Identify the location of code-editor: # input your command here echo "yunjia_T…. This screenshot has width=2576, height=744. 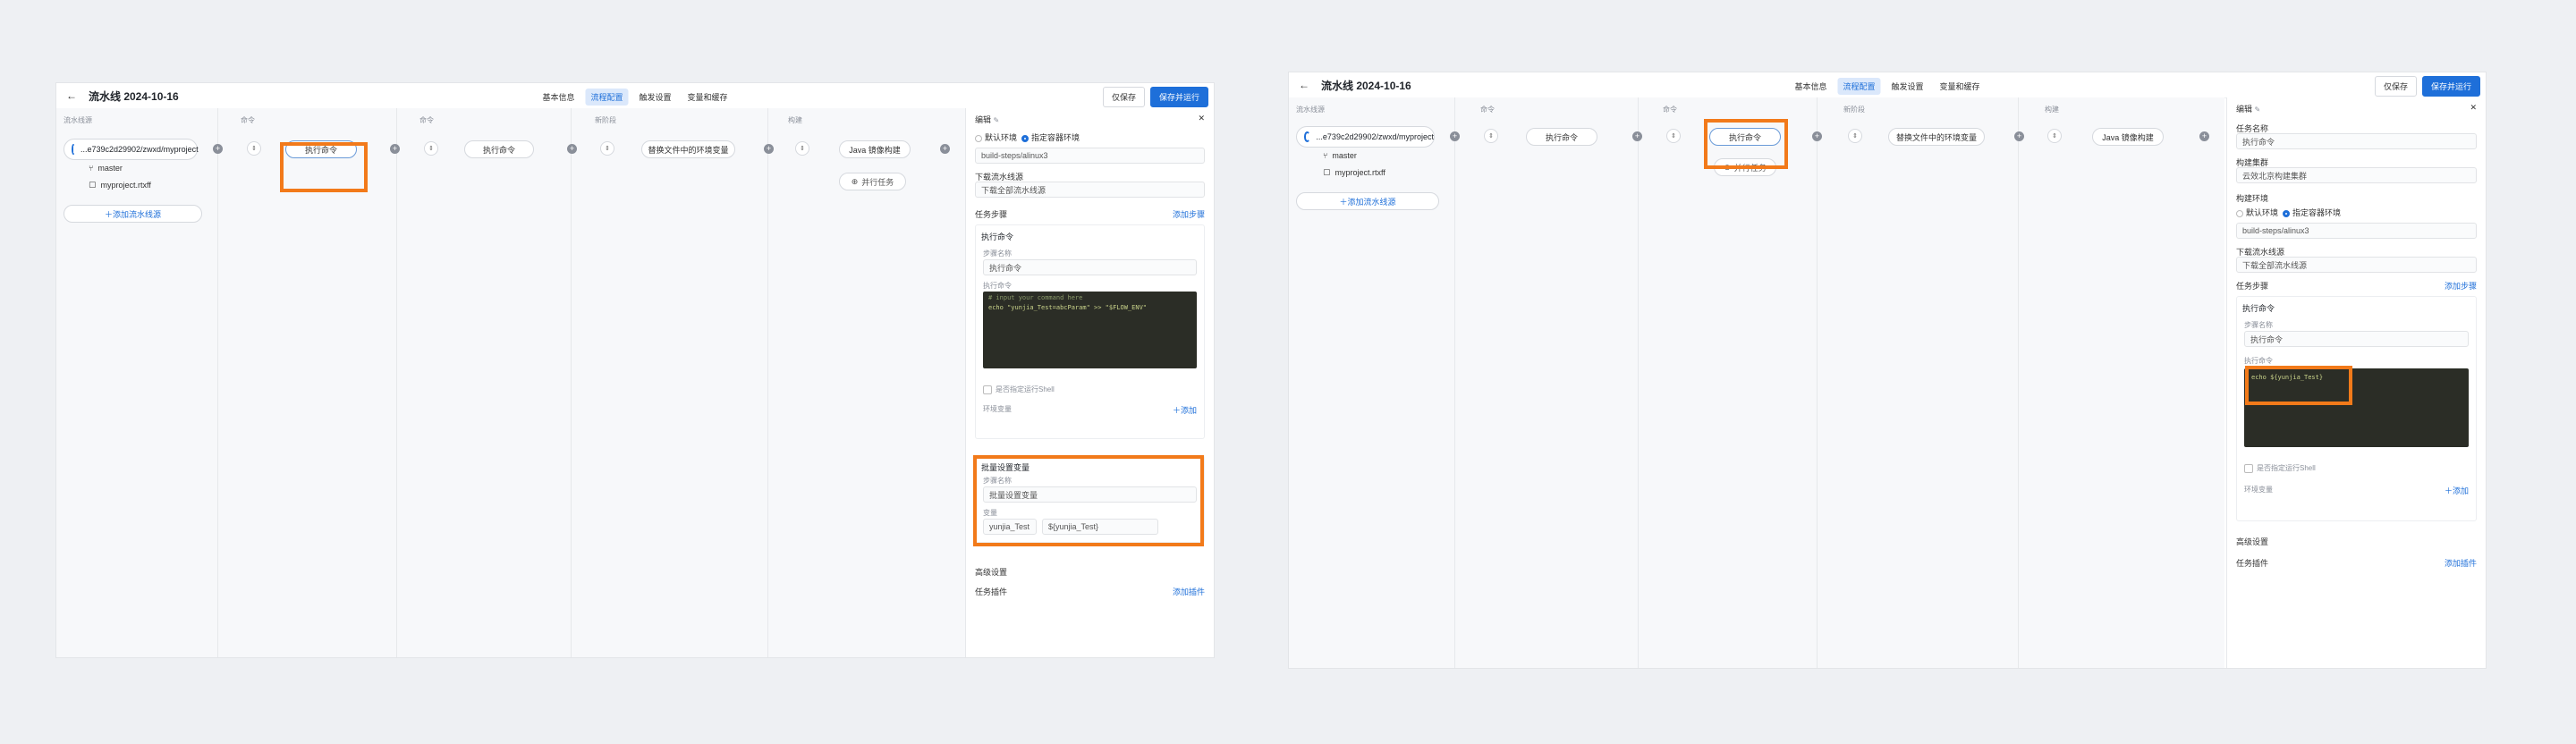
(1090, 330).